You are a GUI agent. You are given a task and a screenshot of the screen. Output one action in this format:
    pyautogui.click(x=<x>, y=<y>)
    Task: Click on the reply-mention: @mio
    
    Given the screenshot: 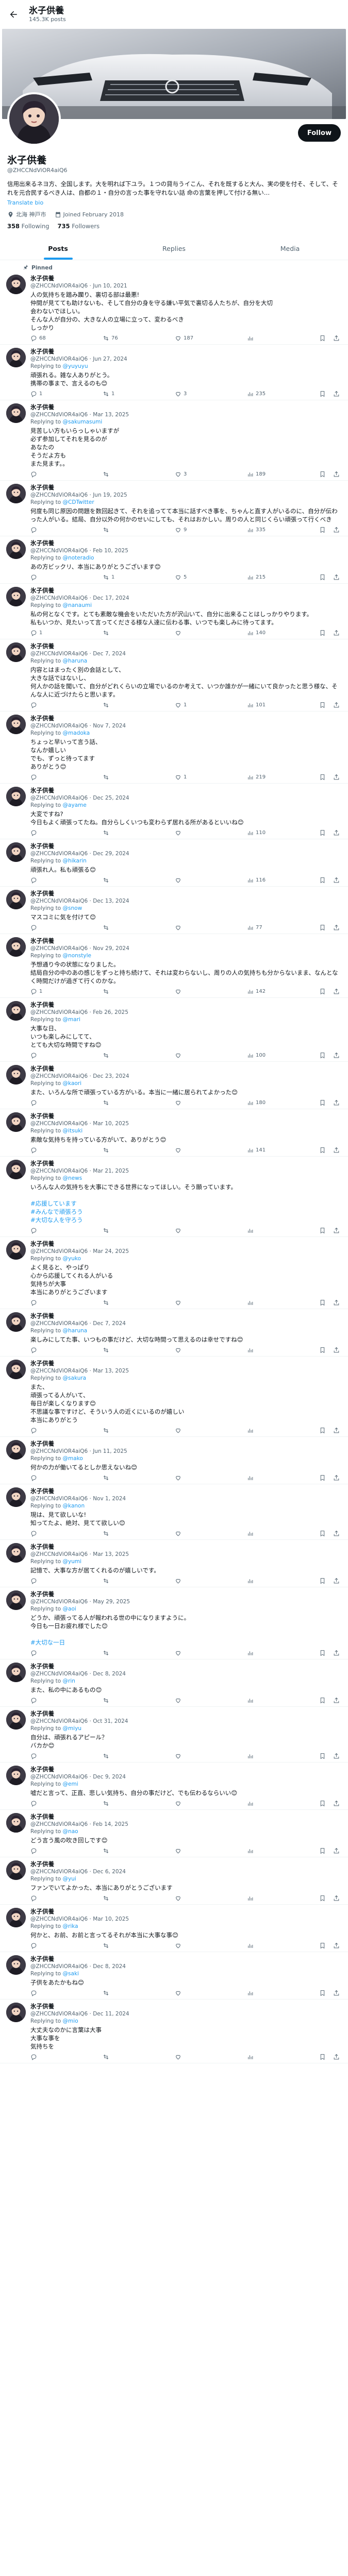 What is the action you would take?
    pyautogui.click(x=70, y=2021)
    